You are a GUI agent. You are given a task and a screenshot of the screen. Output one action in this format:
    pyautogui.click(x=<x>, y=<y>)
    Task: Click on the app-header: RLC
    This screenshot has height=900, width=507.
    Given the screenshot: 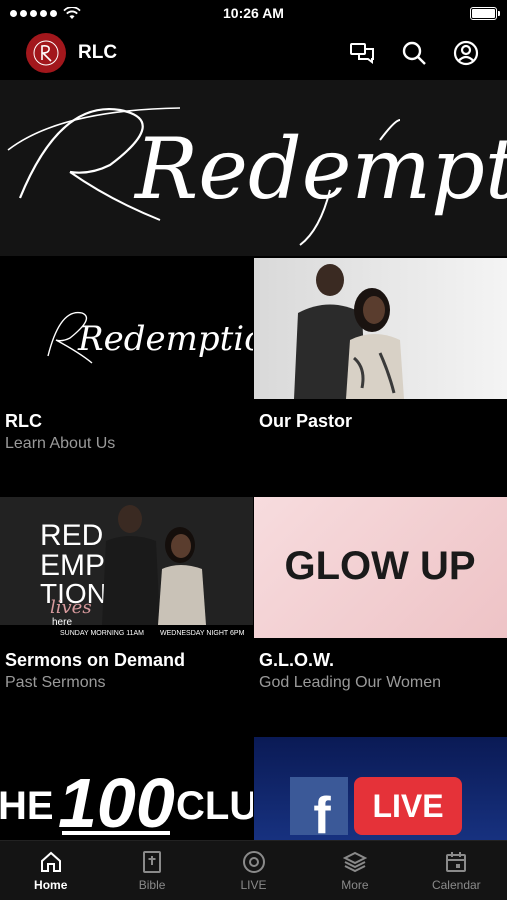 What is the action you would take?
    pyautogui.click(x=253, y=53)
    